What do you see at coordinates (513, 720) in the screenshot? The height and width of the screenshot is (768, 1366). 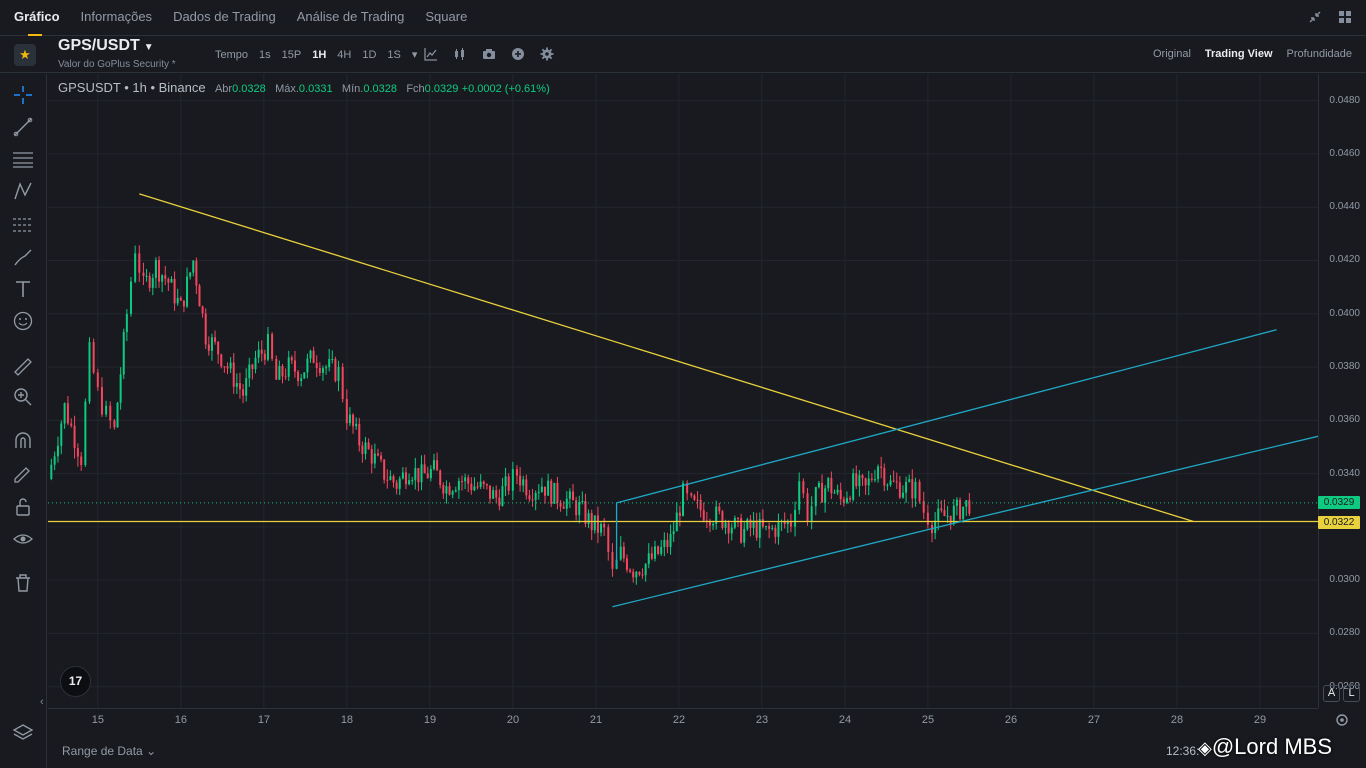 I see `time-axis-label: 20` at bounding box center [513, 720].